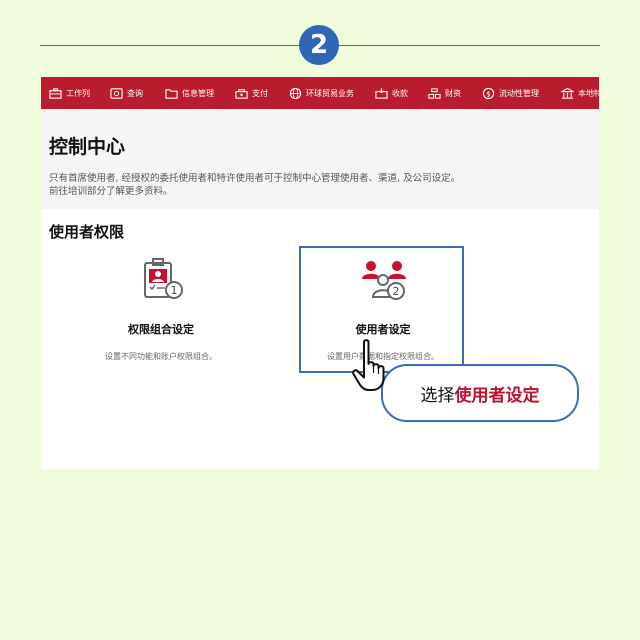 The image size is (640, 640). I want to click on nav-item-liquidity: $ 流动性管理, so click(510, 93).